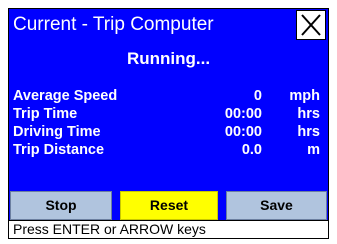 Image resolution: width=337 pixels, height=244 pixels. I want to click on prompt-bar: Press ENTER or ARROW keys, so click(168, 229).